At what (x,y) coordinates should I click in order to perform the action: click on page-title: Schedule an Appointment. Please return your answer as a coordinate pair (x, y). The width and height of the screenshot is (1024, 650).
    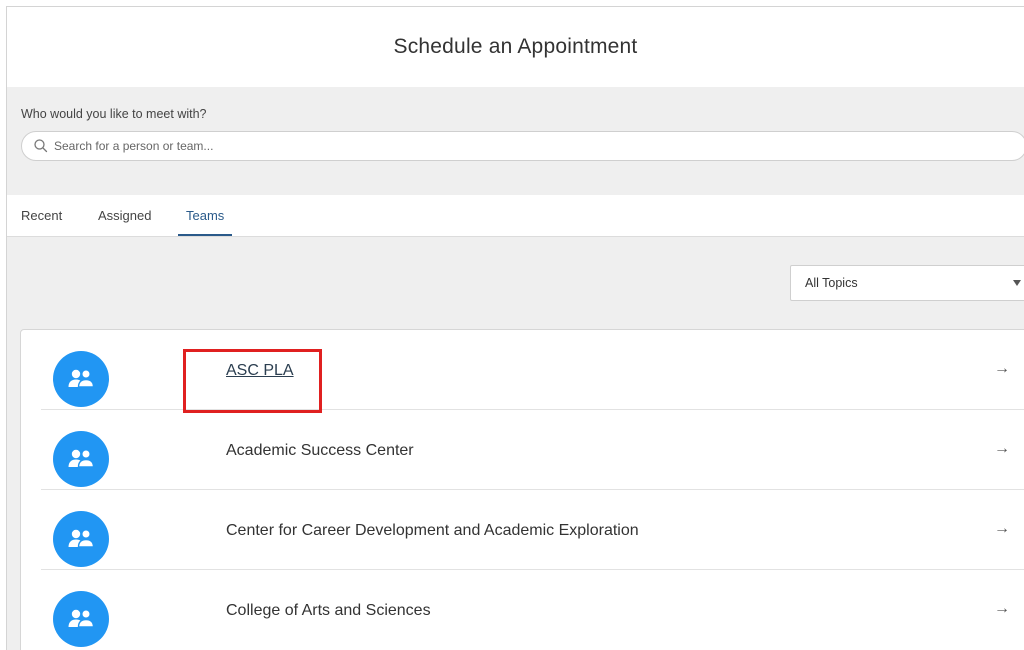
    Looking at the image, I should click on (515, 46).